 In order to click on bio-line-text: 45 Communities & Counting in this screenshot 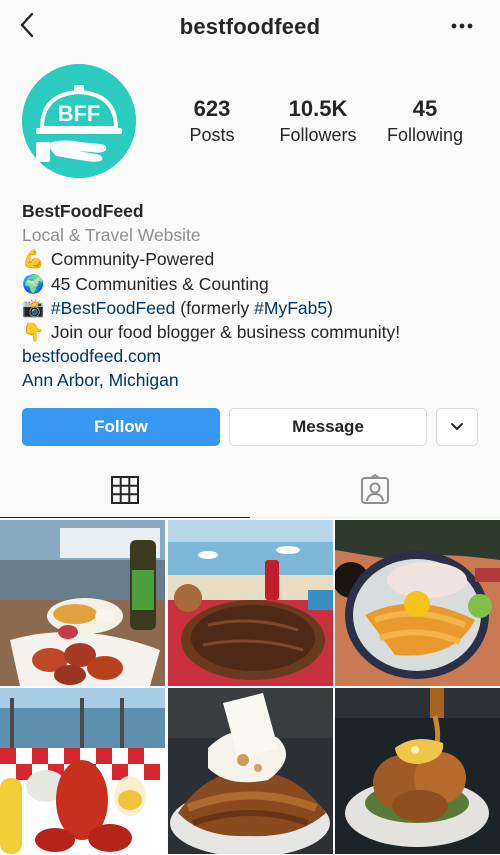, I will do `click(159, 283)`.